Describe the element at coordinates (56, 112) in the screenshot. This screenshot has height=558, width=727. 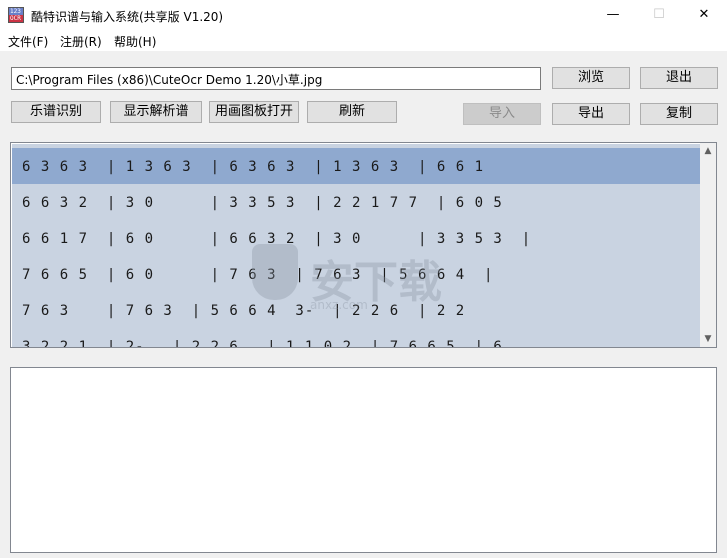
I see `recognize-score-button: 乐谱识别` at that location.